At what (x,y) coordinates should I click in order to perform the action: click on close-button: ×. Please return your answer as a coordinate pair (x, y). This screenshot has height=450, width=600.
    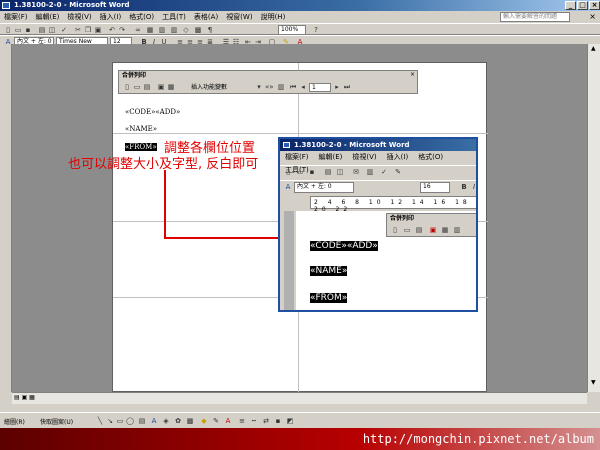
    Looking at the image, I should click on (594, 5).